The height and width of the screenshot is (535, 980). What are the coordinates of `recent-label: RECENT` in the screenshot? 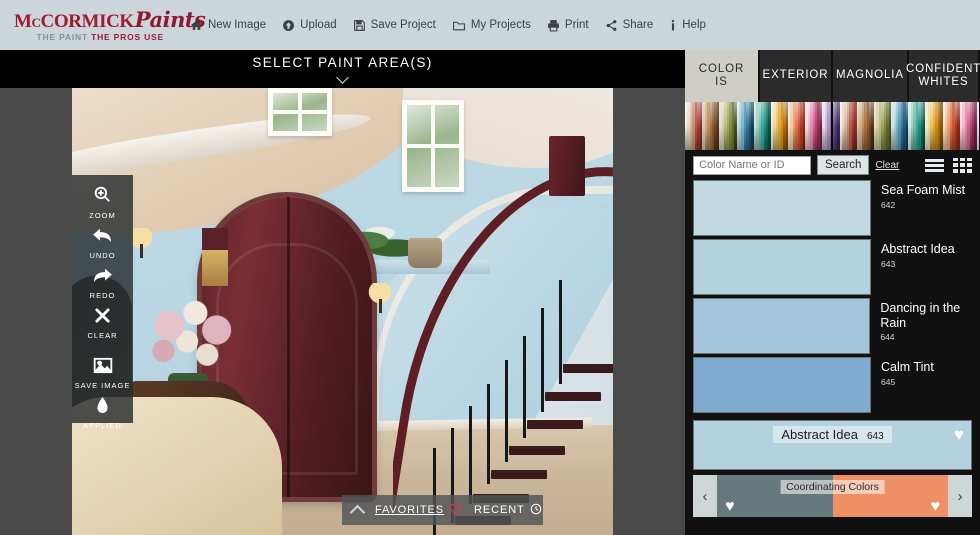 It's located at (499, 510).